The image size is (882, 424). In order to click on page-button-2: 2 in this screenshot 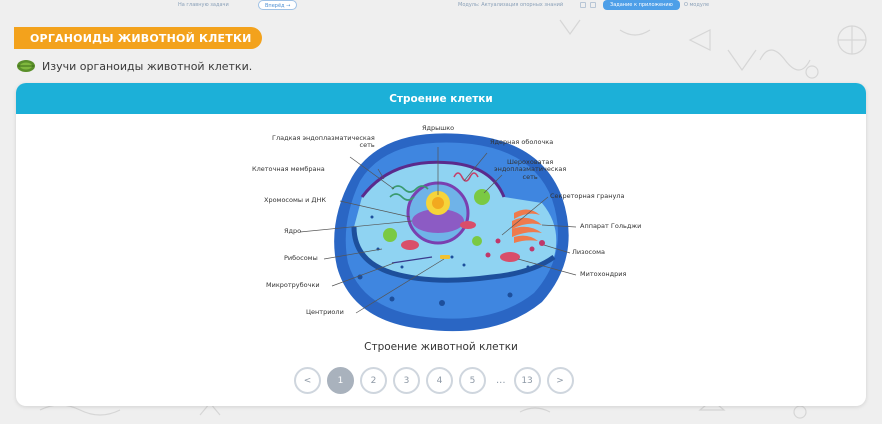, I will do `click(373, 380)`.